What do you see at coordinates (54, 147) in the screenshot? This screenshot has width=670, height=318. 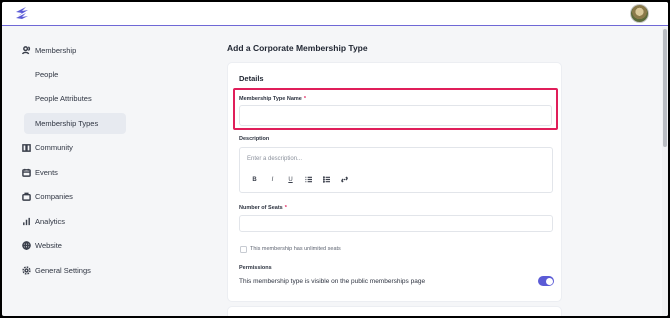 I see `sidebar-item-label: Community` at bounding box center [54, 147].